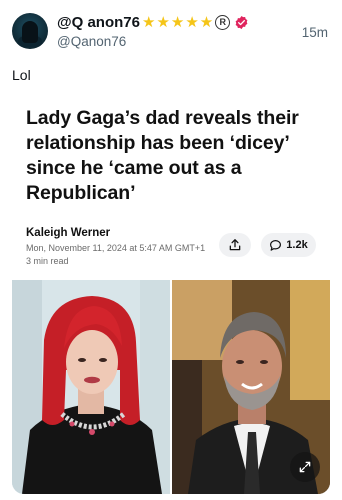 This screenshot has width=342, height=500. I want to click on expand-image-button, so click(305, 467).